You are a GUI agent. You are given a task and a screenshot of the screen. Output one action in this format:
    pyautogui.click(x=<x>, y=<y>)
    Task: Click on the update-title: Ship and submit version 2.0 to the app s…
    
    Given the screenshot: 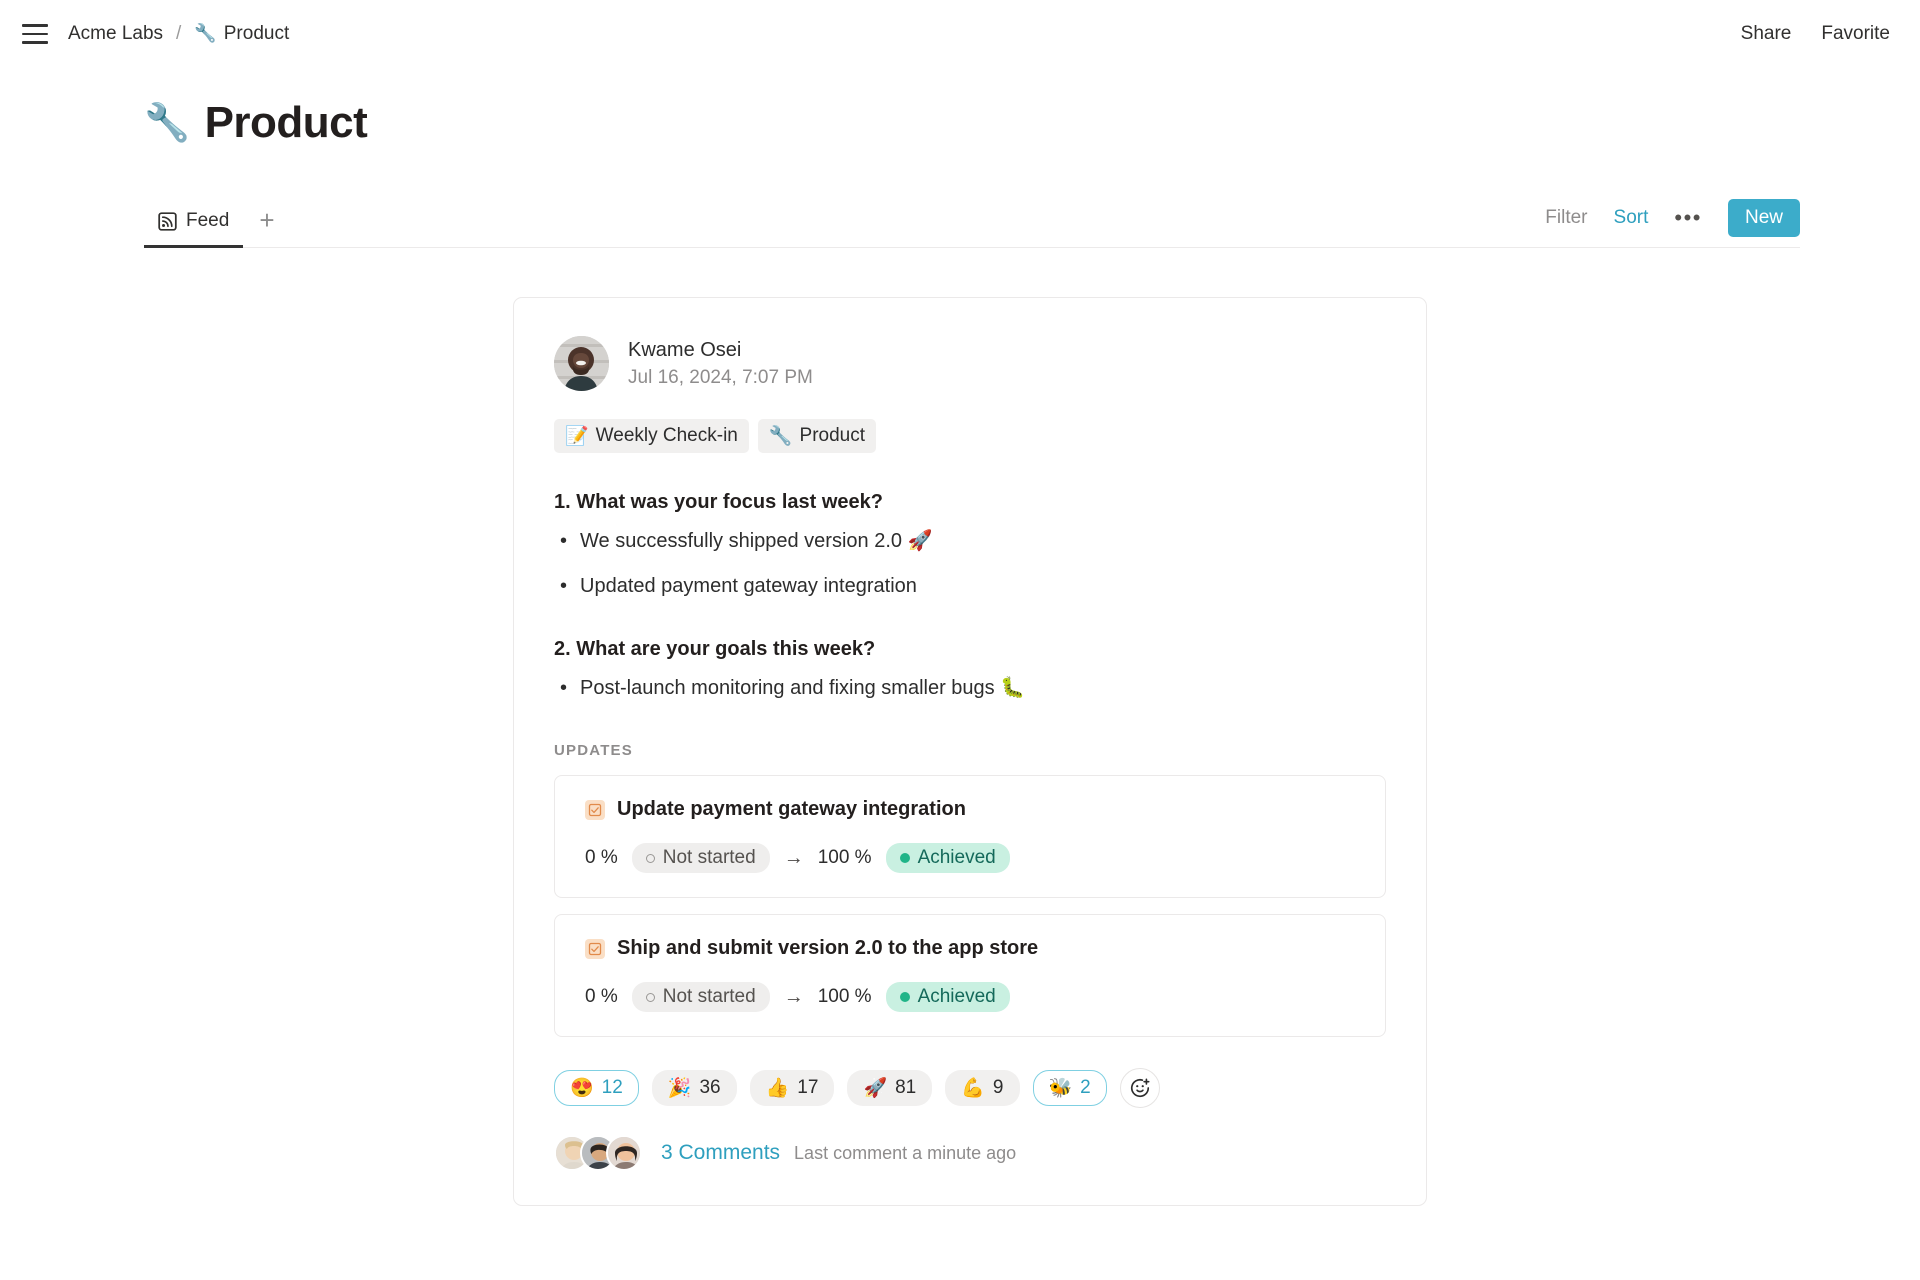 What is the action you would take?
    pyautogui.click(x=828, y=948)
    